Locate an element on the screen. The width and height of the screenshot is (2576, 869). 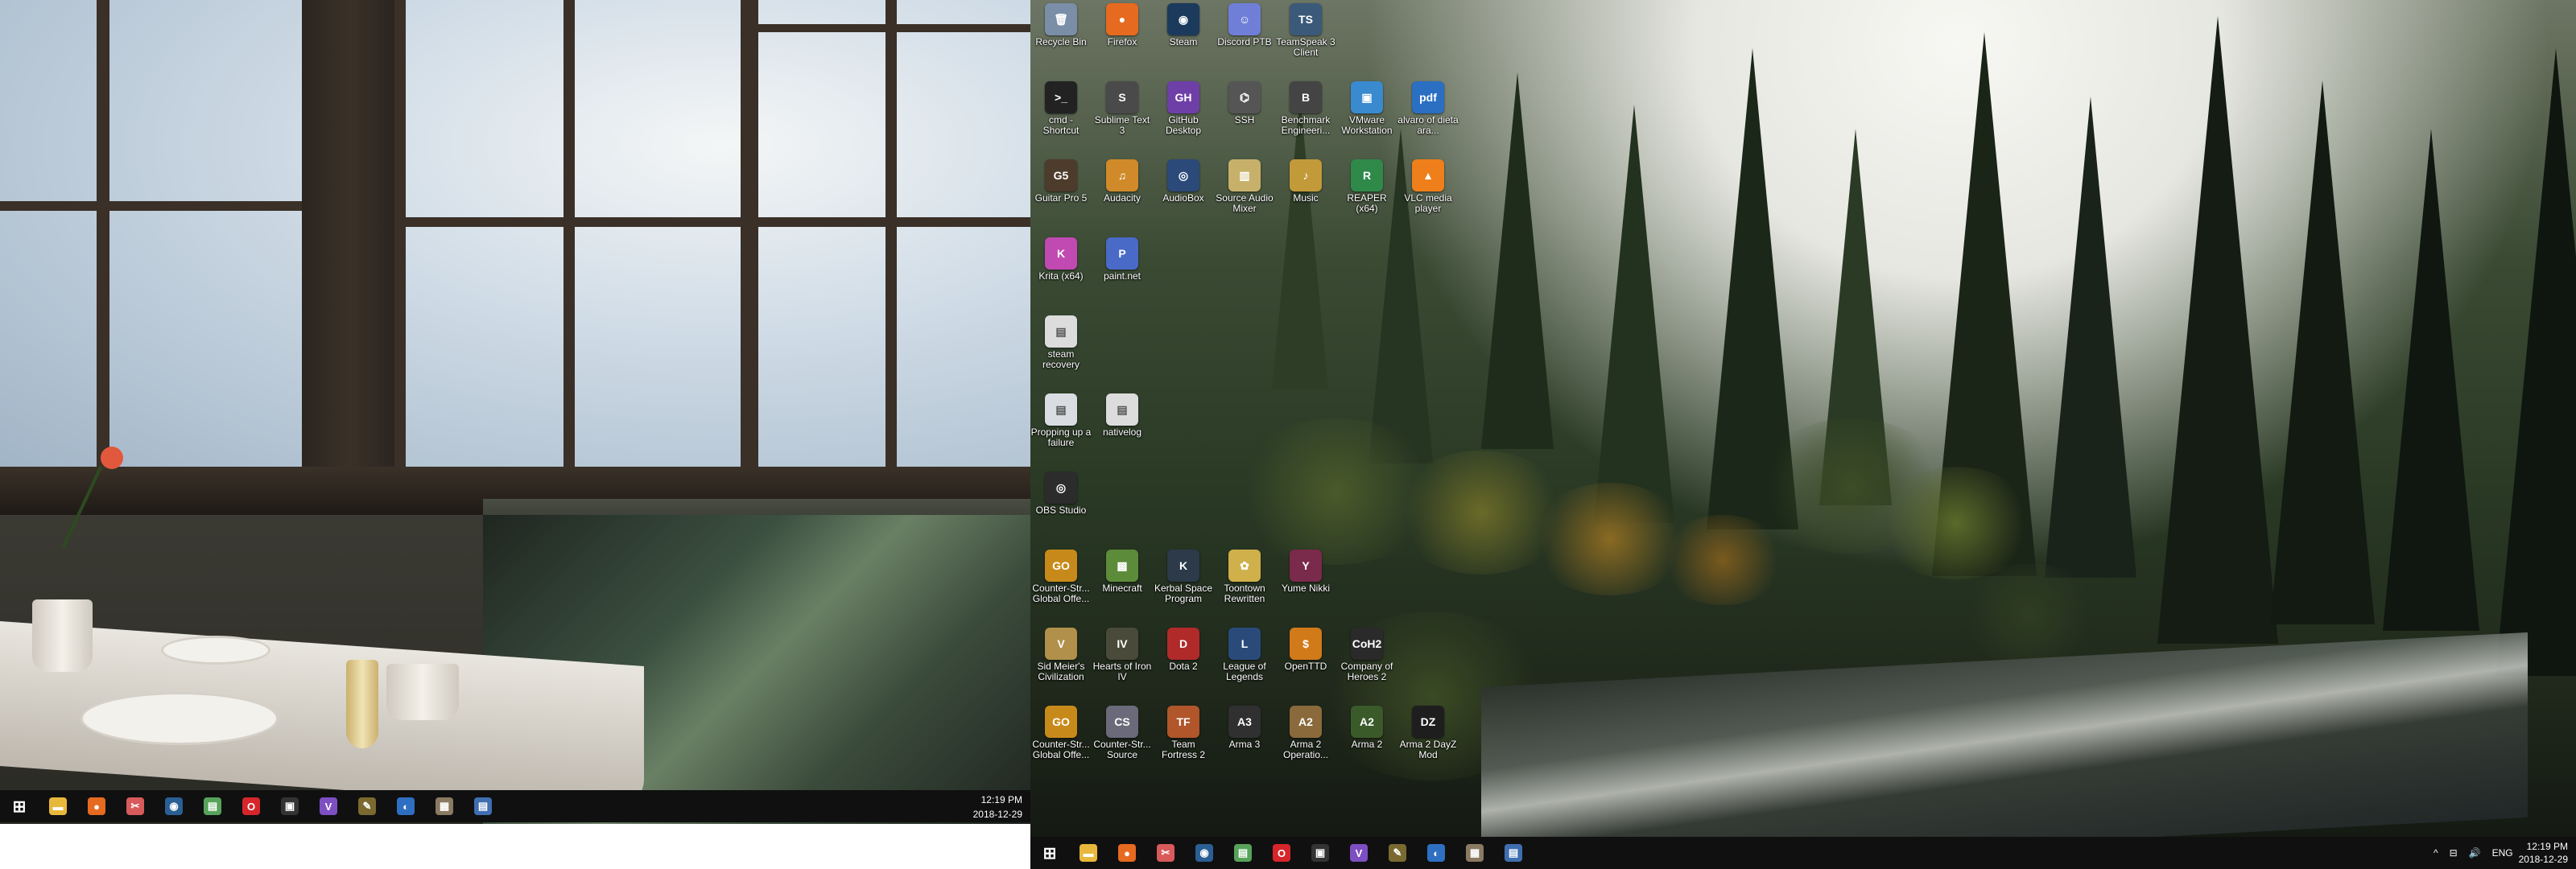
desktop-icon-audiobox: ◎ AudioBox is located at coordinates (1183, 180).